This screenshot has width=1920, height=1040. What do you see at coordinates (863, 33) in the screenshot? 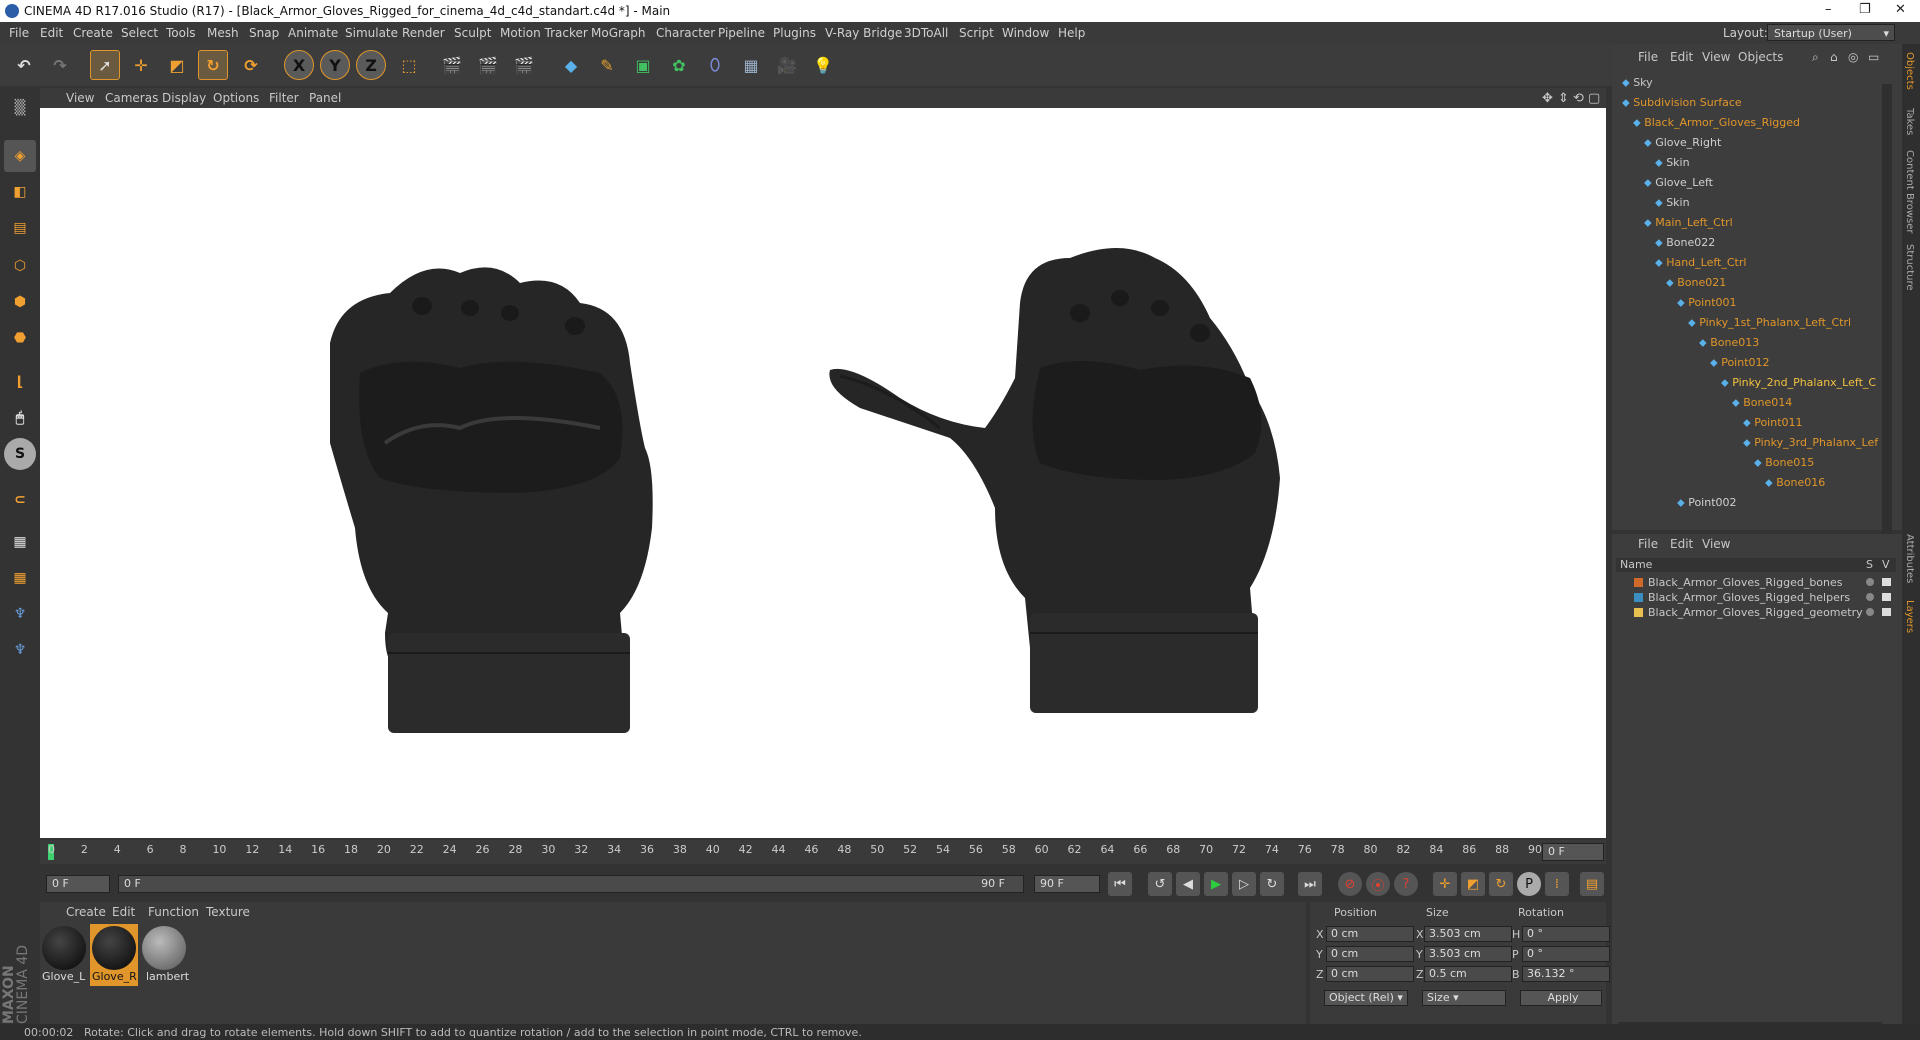
I see `menu-vray-bridge: V-Ray Bridge` at bounding box center [863, 33].